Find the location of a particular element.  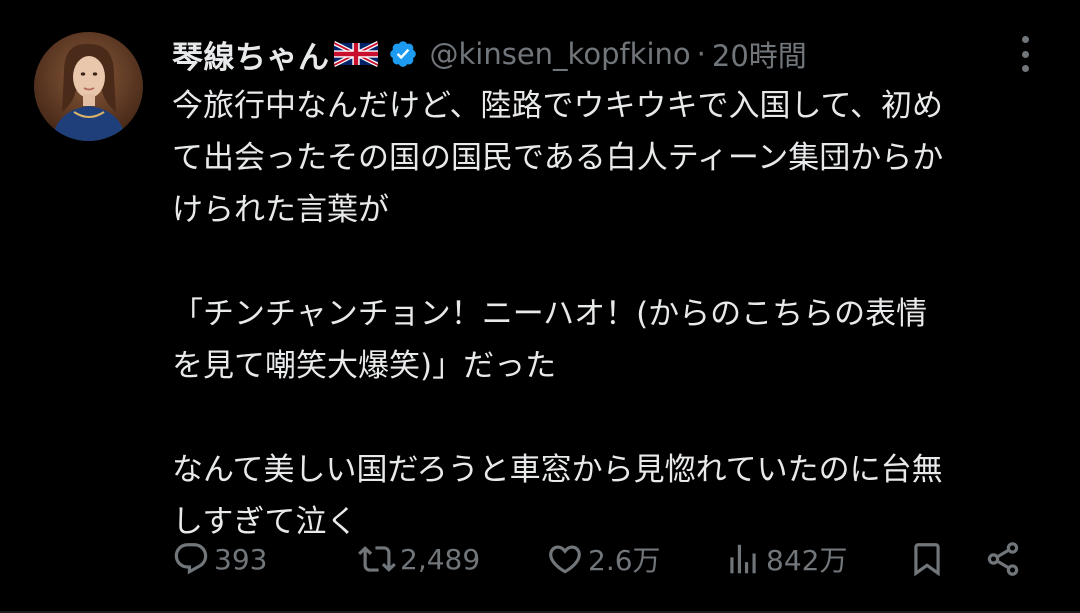

bookmark-icon is located at coordinates (927, 560).